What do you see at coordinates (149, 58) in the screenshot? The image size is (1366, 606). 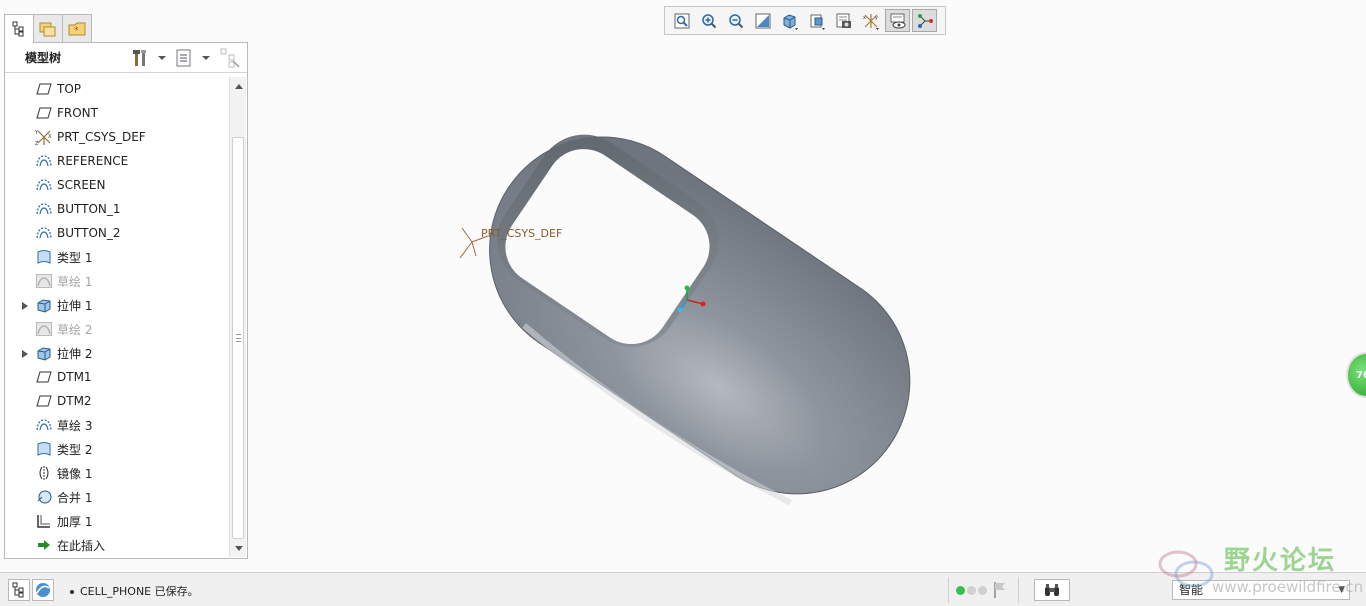 I see `tree-settings-button` at bounding box center [149, 58].